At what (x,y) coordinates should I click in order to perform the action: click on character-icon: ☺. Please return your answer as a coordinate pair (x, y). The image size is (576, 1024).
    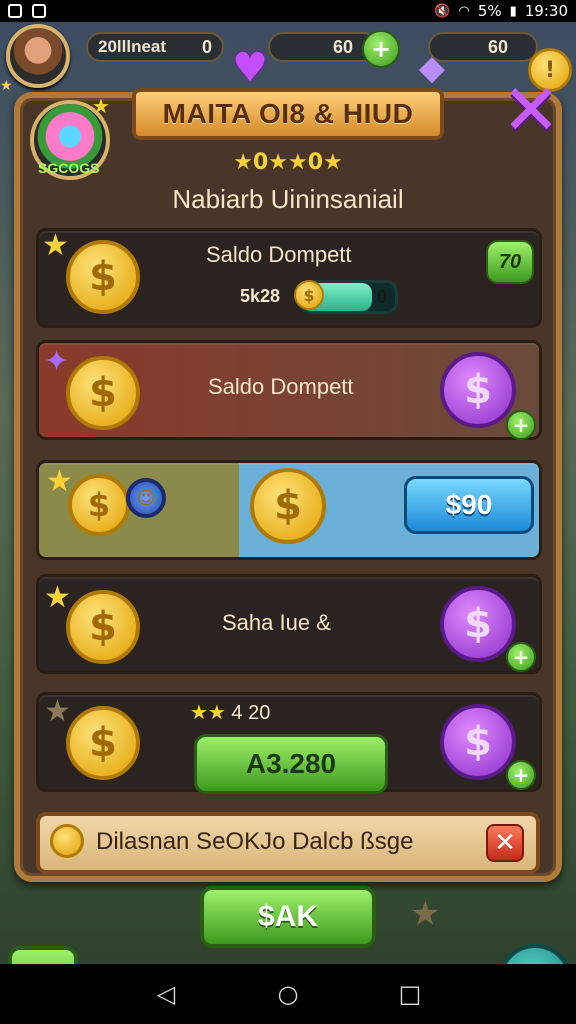
    Looking at the image, I should click on (146, 498).